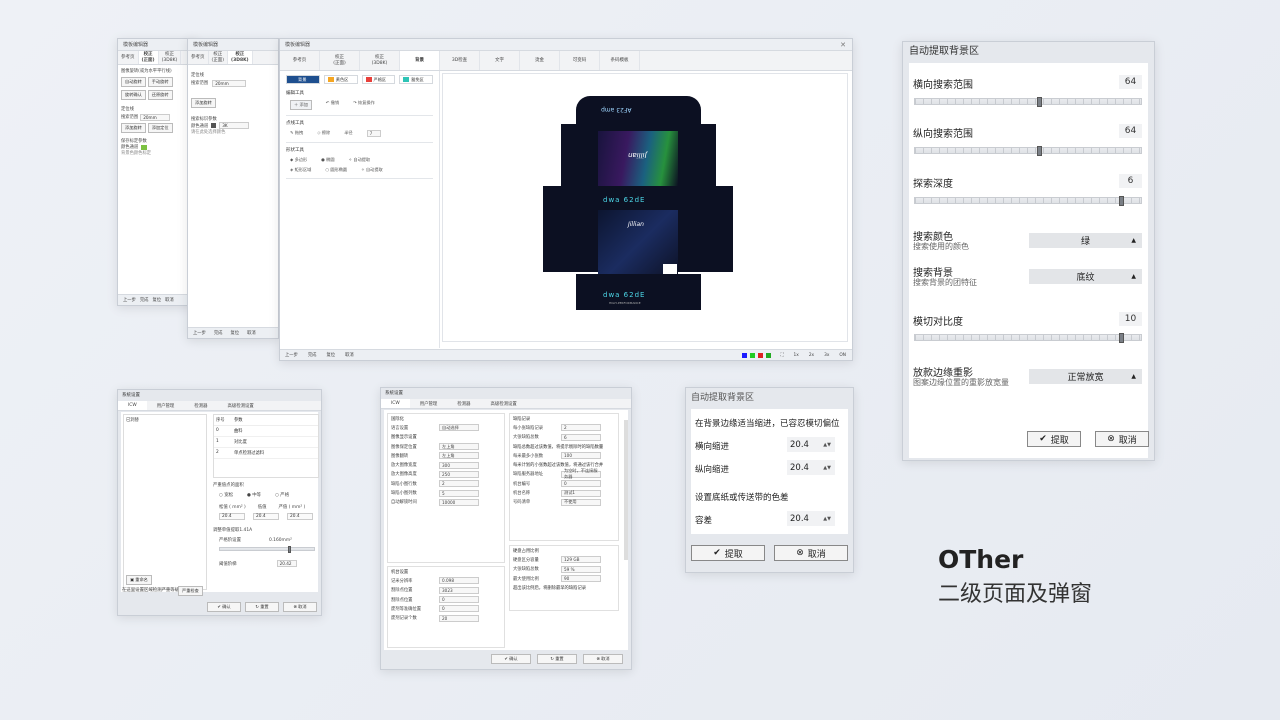 This screenshot has height=720, width=1280. Describe the element at coordinates (300, 60) in the screenshot. I see `tab-0: 参考页` at that location.